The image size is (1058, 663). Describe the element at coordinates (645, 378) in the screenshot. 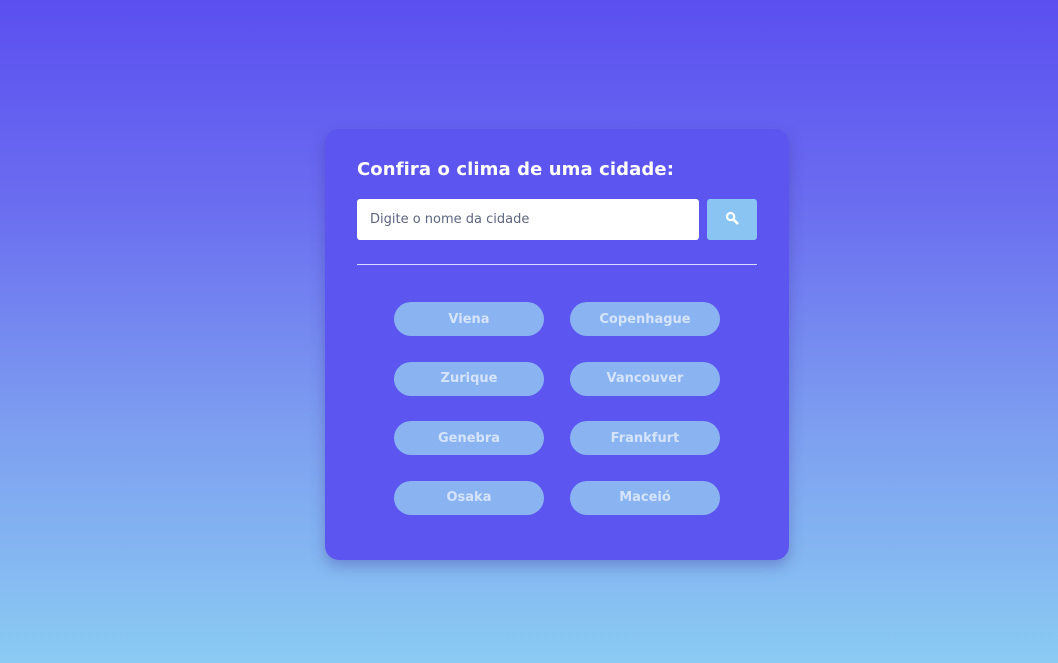

I see `city-button-vancouver: Vancouver` at that location.